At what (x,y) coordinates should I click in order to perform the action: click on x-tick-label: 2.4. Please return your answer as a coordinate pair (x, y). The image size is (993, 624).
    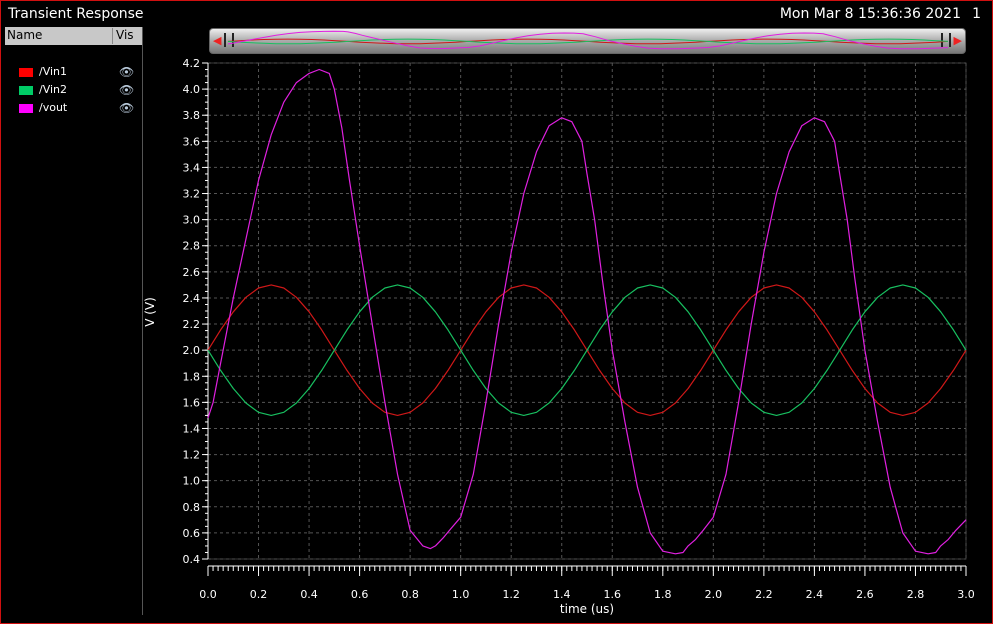
    Looking at the image, I should click on (815, 594).